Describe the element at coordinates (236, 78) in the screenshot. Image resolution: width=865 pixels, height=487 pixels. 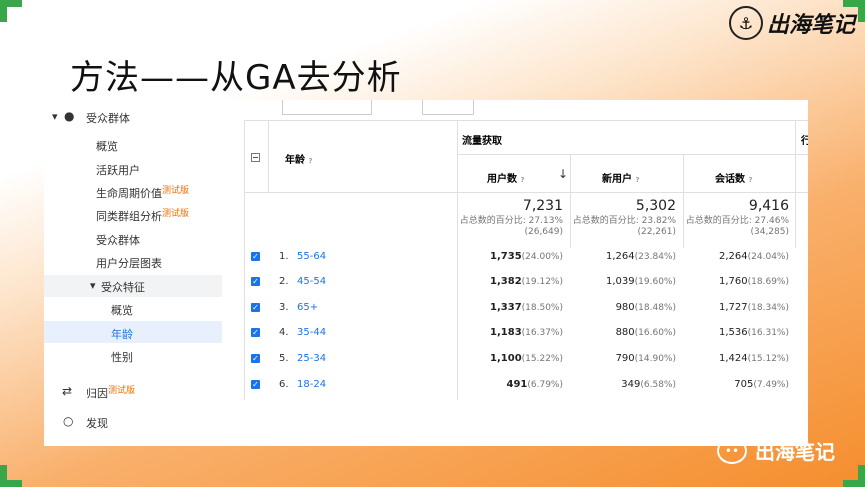
I see `slide-title: 方法——从GA去分析` at that location.